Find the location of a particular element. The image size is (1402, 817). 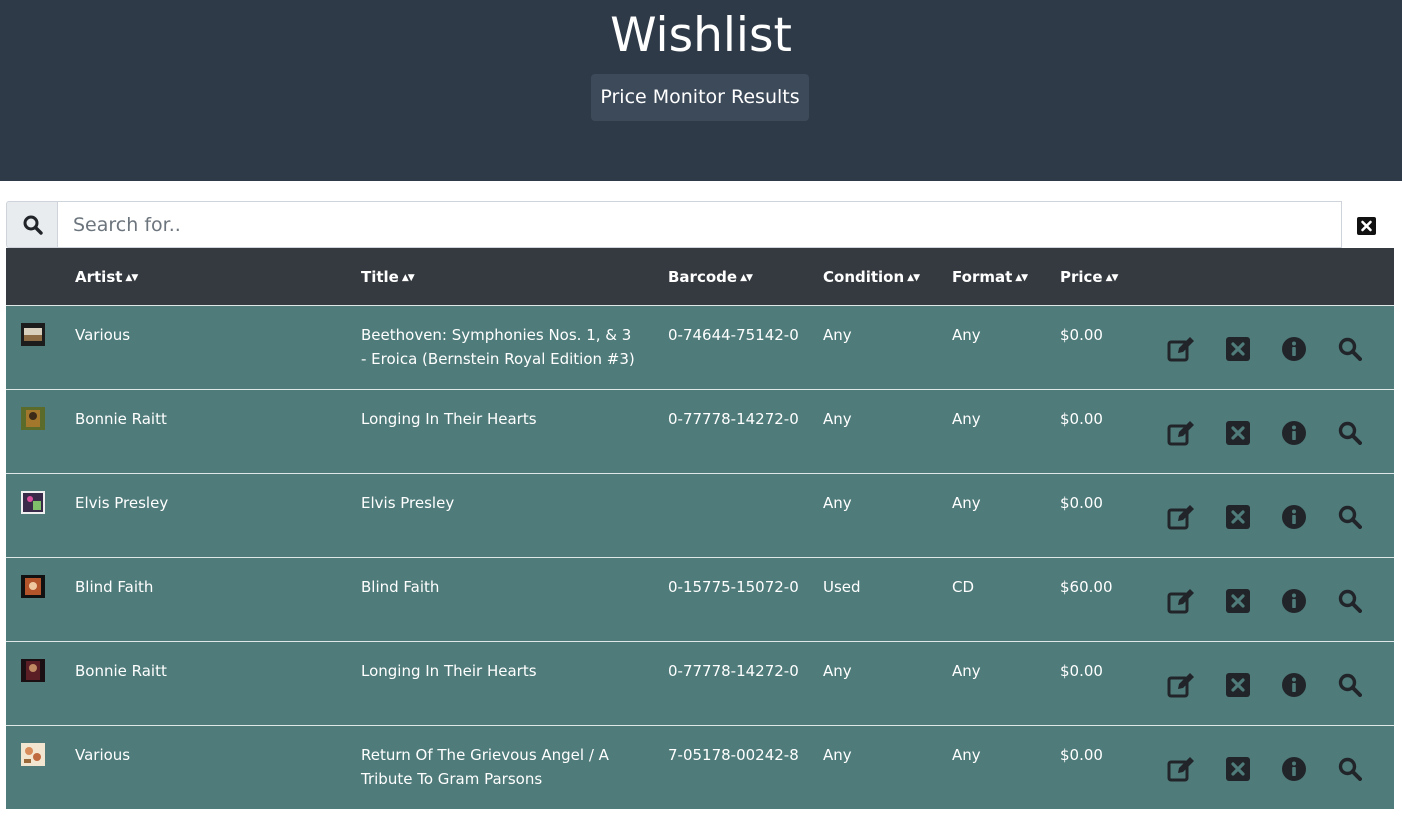

column-header-condition: Condition ▲▼ is located at coordinates (871, 276).